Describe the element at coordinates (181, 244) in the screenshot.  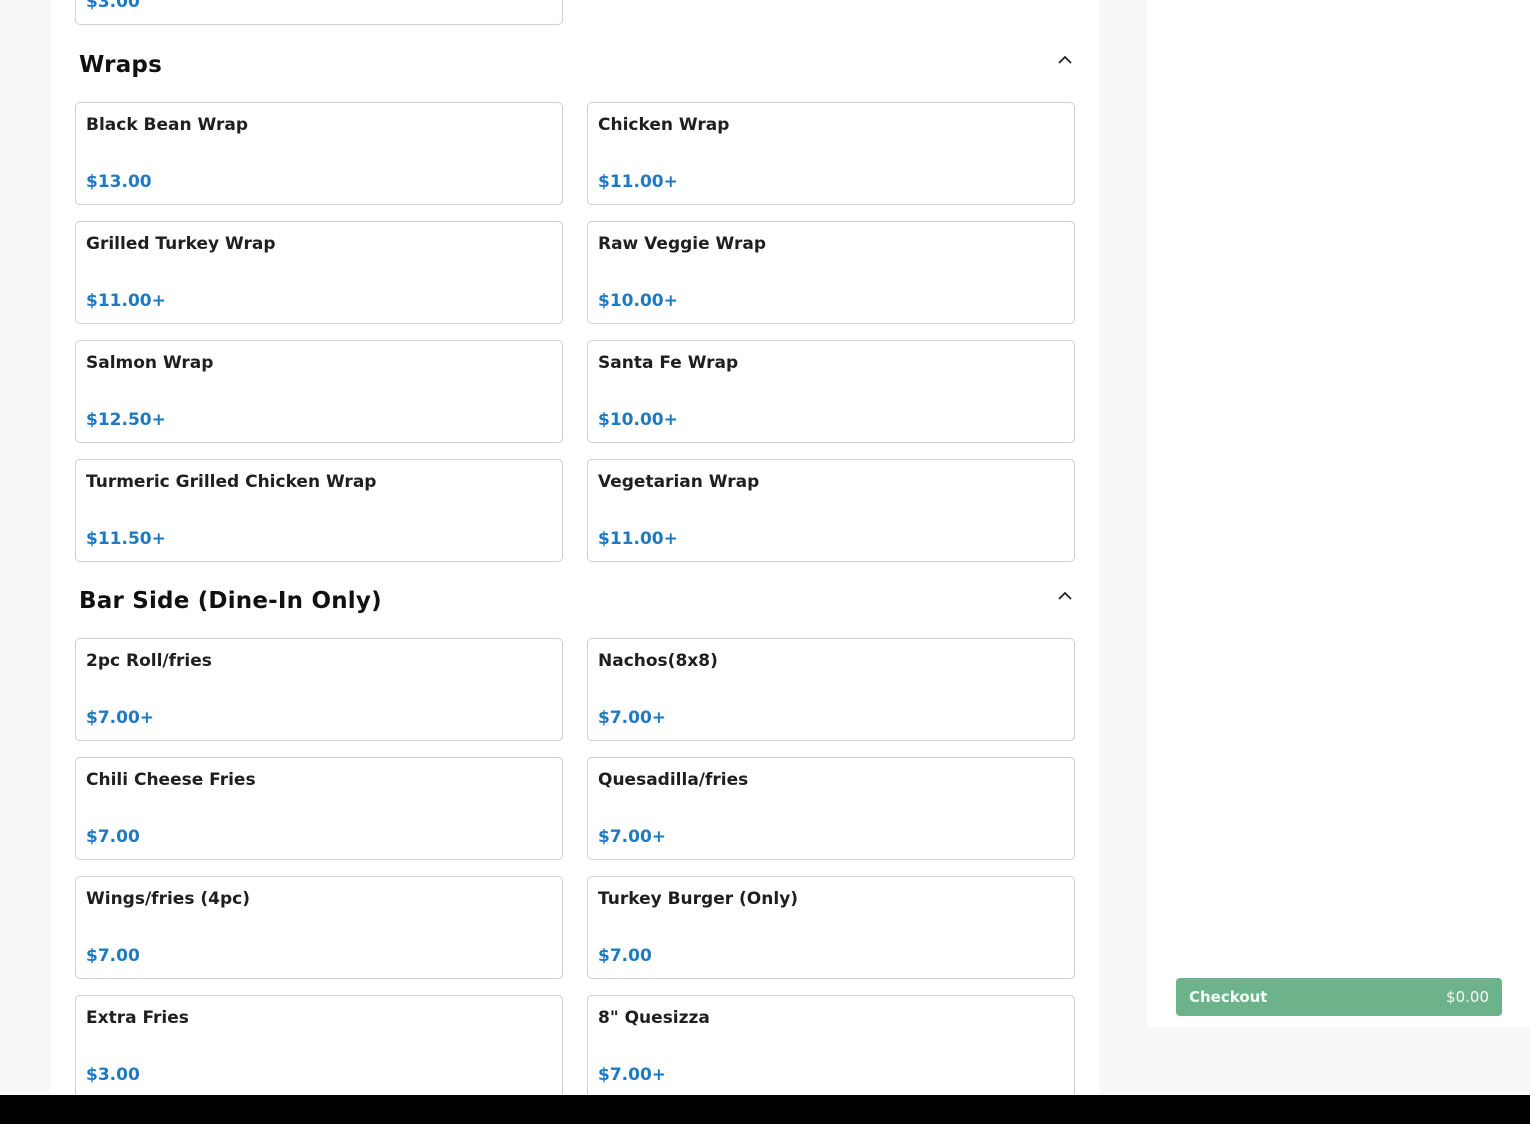
I see `menu-item-name: Grilled Turkey Wrap` at that location.